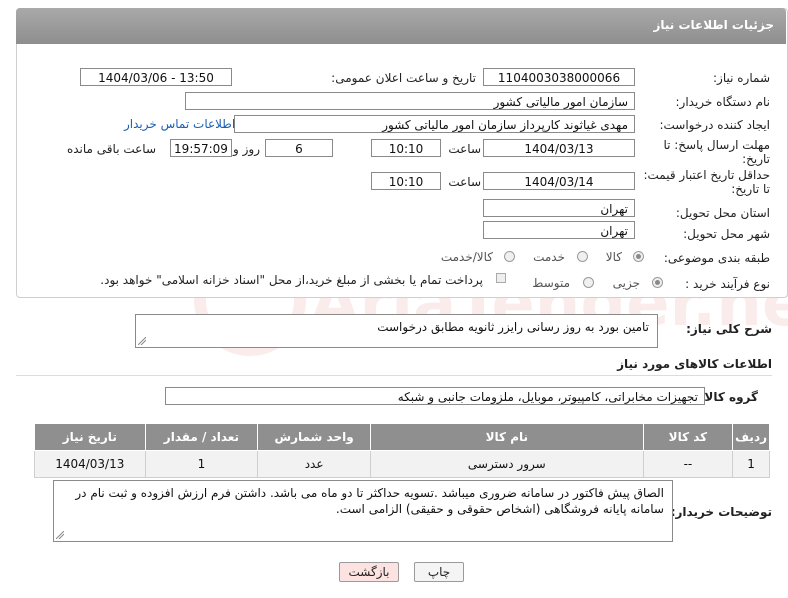 This screenshot has width=788, height=598. What do you see at coordinates (694, 364) in the screenshot?
I see `goods-section-title: اطلاعات کالاهای مورد نیاز` at bounding box center [694, 364].